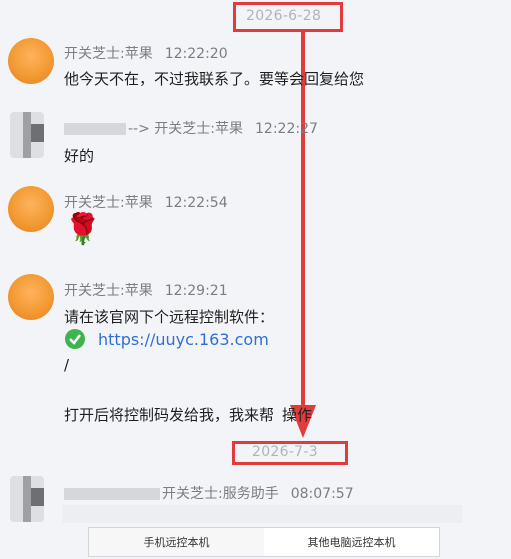 Image resolution: width=511 pixels, height=559 pixels. What do you see at coordinates (83, 229) in the screenshot?
I see `rose-emoji: 🌹` at bounding box center [83, 229].